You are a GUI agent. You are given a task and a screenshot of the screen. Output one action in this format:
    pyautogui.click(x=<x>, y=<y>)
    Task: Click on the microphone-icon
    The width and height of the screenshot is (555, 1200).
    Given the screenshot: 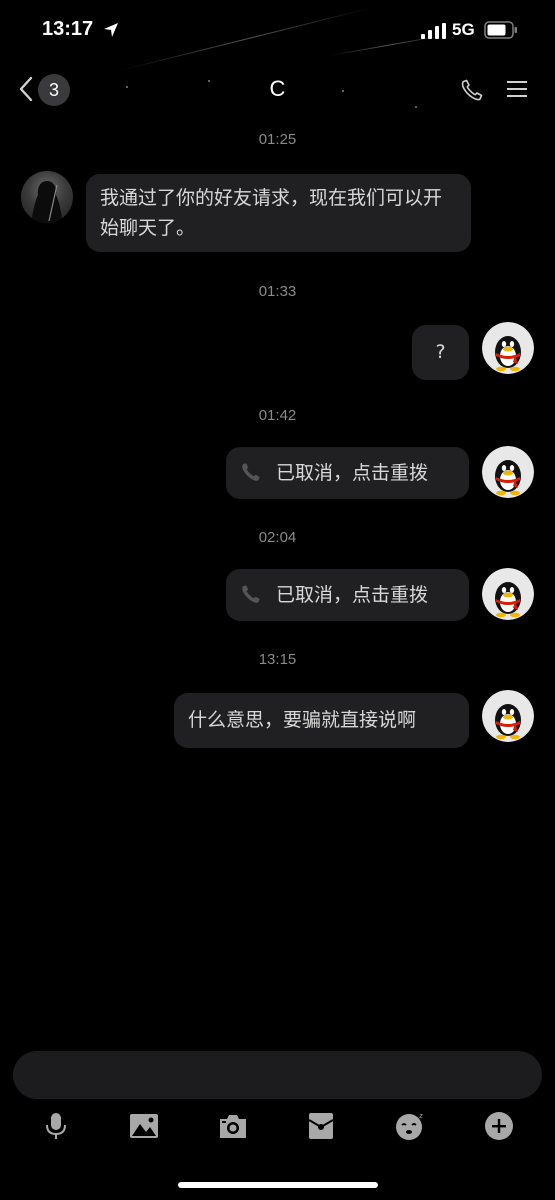 What is the action you would take?
    pyautogui.click(x=56, y=1126)
    